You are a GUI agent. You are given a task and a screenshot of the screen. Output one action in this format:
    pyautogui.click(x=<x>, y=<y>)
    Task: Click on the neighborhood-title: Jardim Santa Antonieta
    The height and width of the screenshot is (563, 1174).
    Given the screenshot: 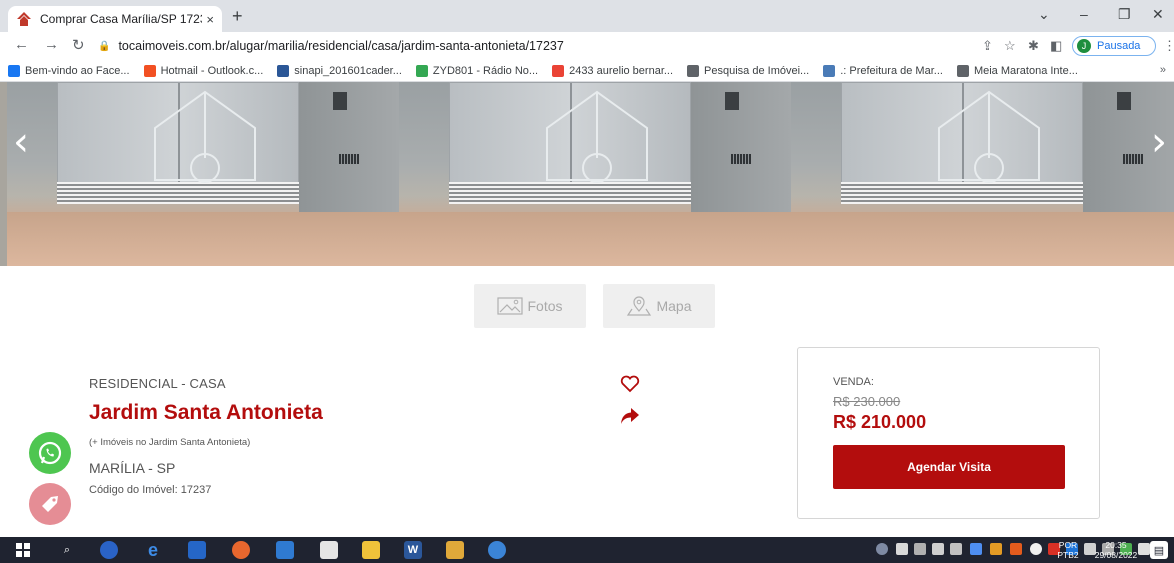 What is the action you would take?
    pyautogui.click(x=206, y=412)
    